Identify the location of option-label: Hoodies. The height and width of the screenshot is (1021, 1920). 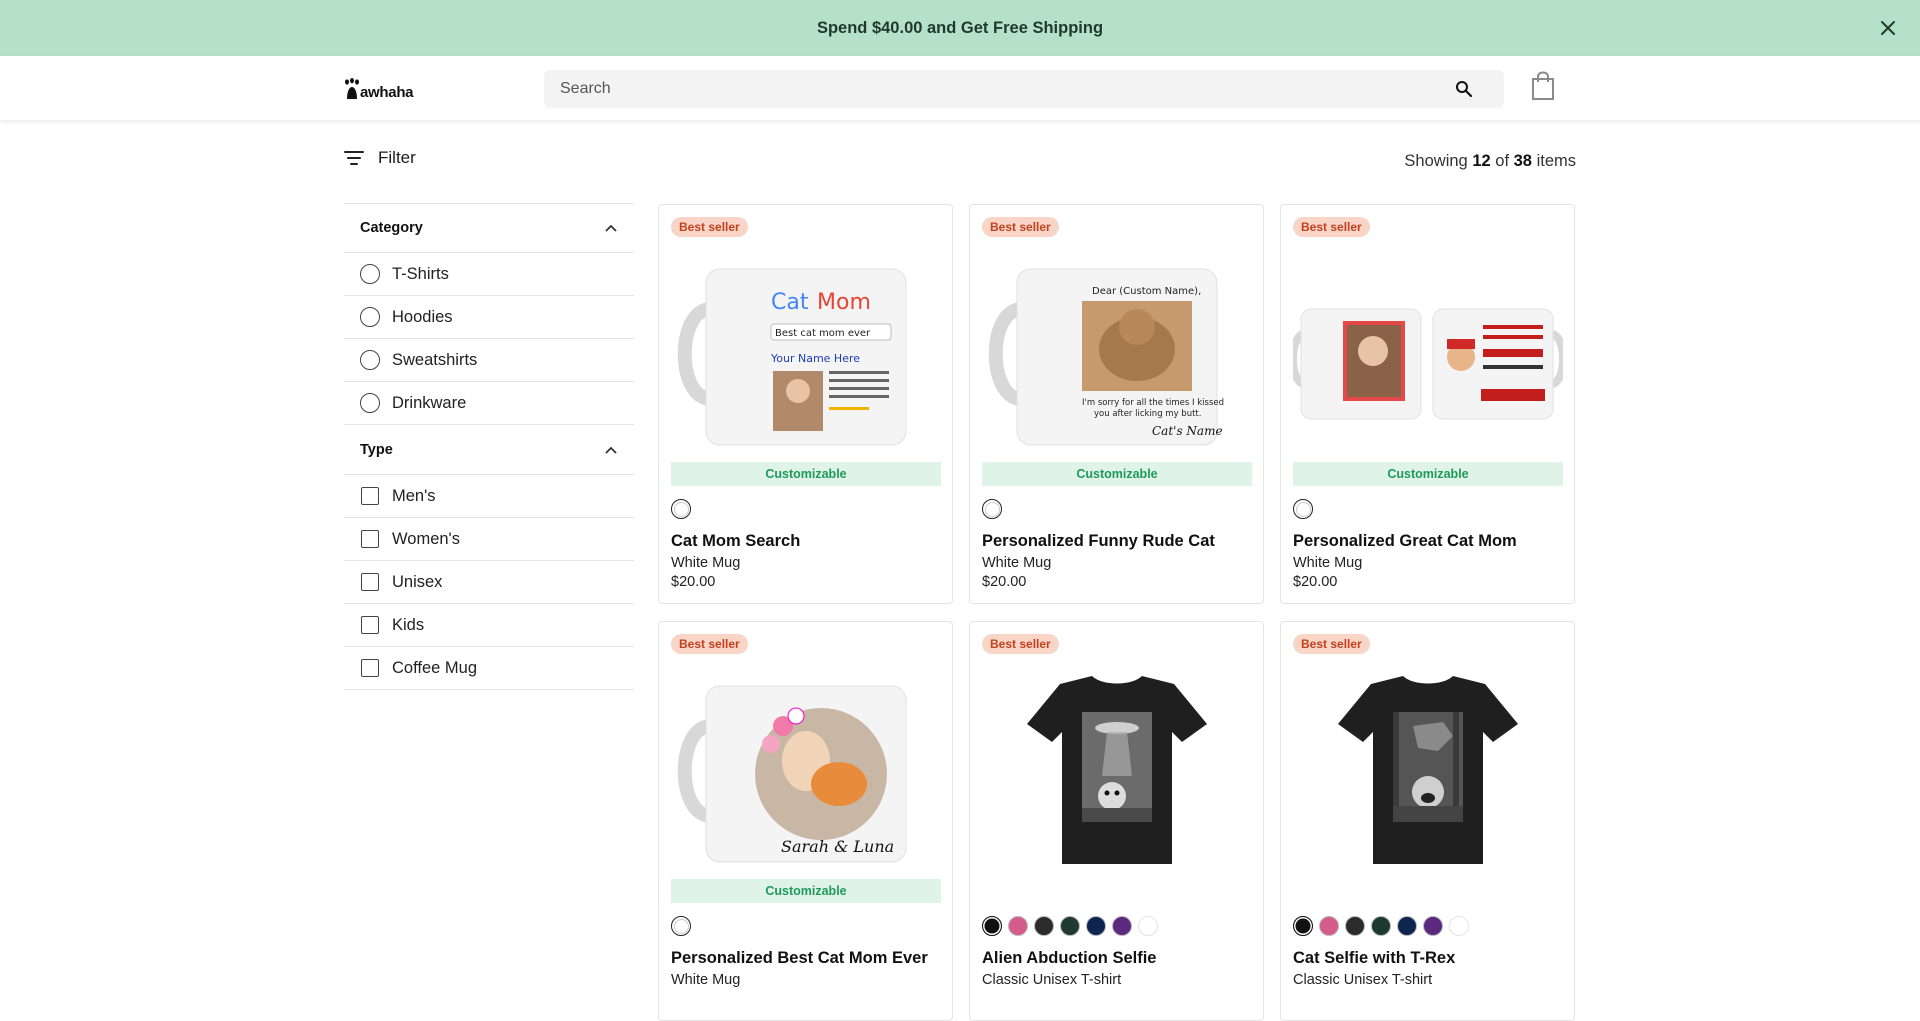
(422, 316).